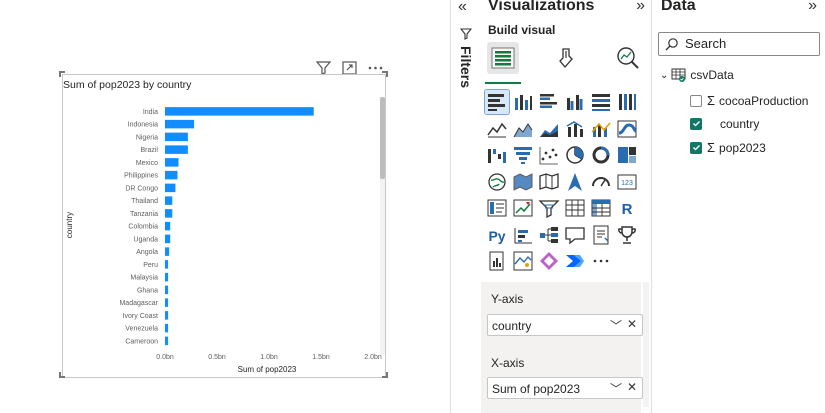 Image resolution: width=825 pixels, height=413 pixels. I want to click on 100-stacked-bar-chart-icon, so click(601, 102).